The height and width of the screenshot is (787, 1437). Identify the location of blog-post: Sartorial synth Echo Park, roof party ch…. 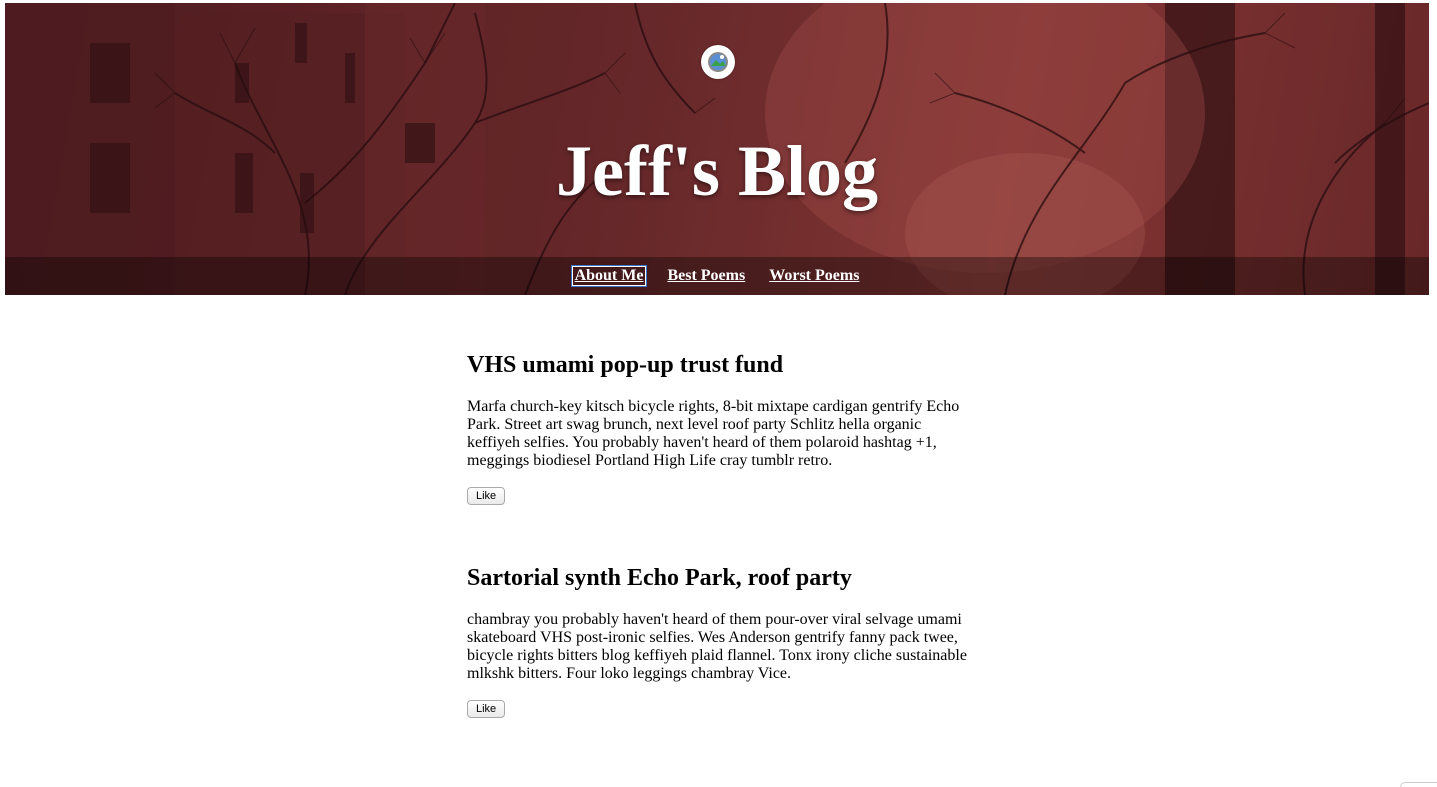
(719, 640).